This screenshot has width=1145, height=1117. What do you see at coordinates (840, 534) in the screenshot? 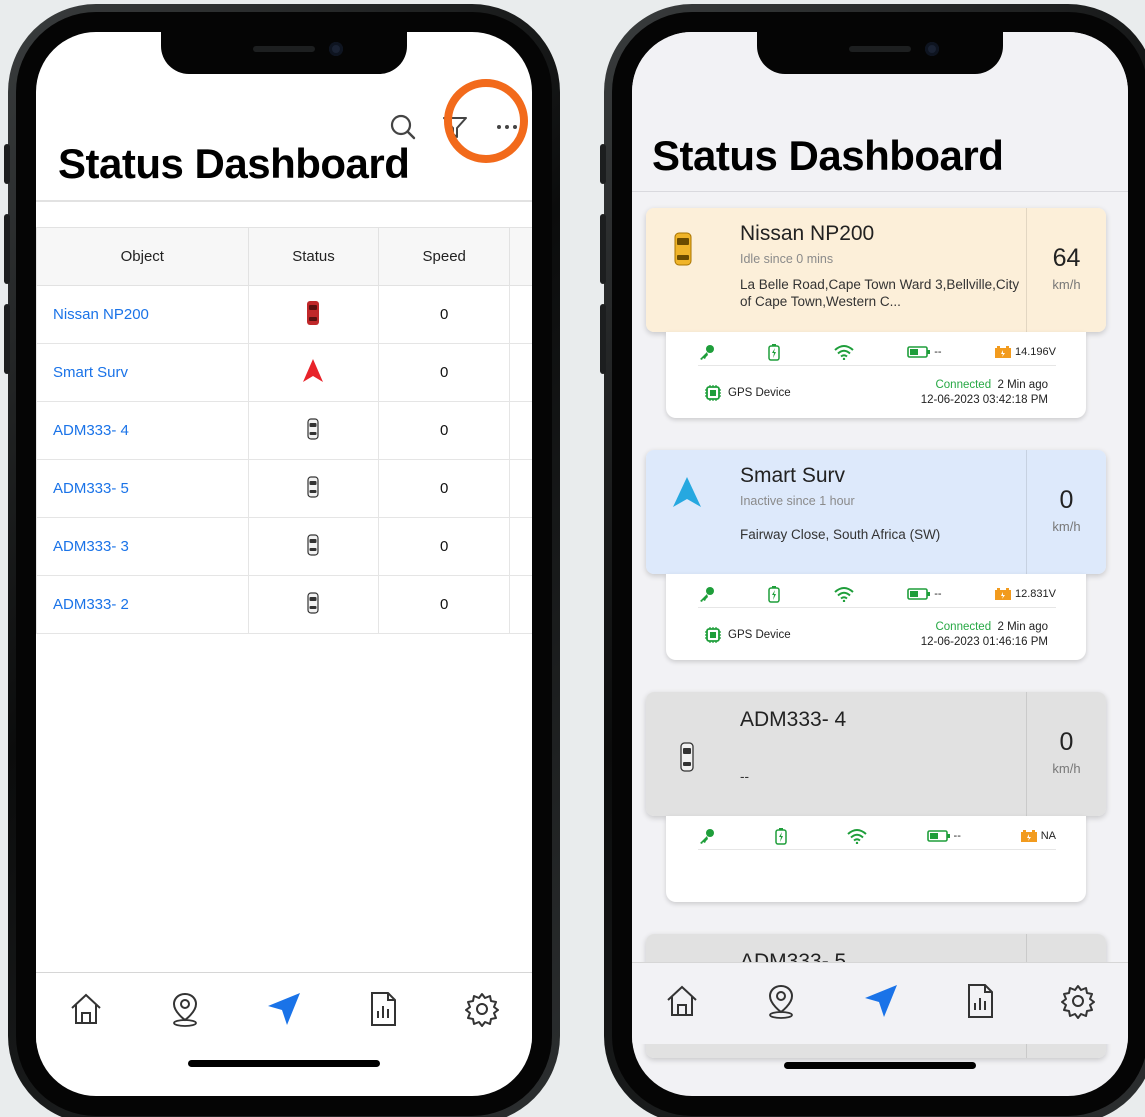
I see `vehicle-address: Fairway Close, South Africa (SW)` at bounding box center [840, 534].